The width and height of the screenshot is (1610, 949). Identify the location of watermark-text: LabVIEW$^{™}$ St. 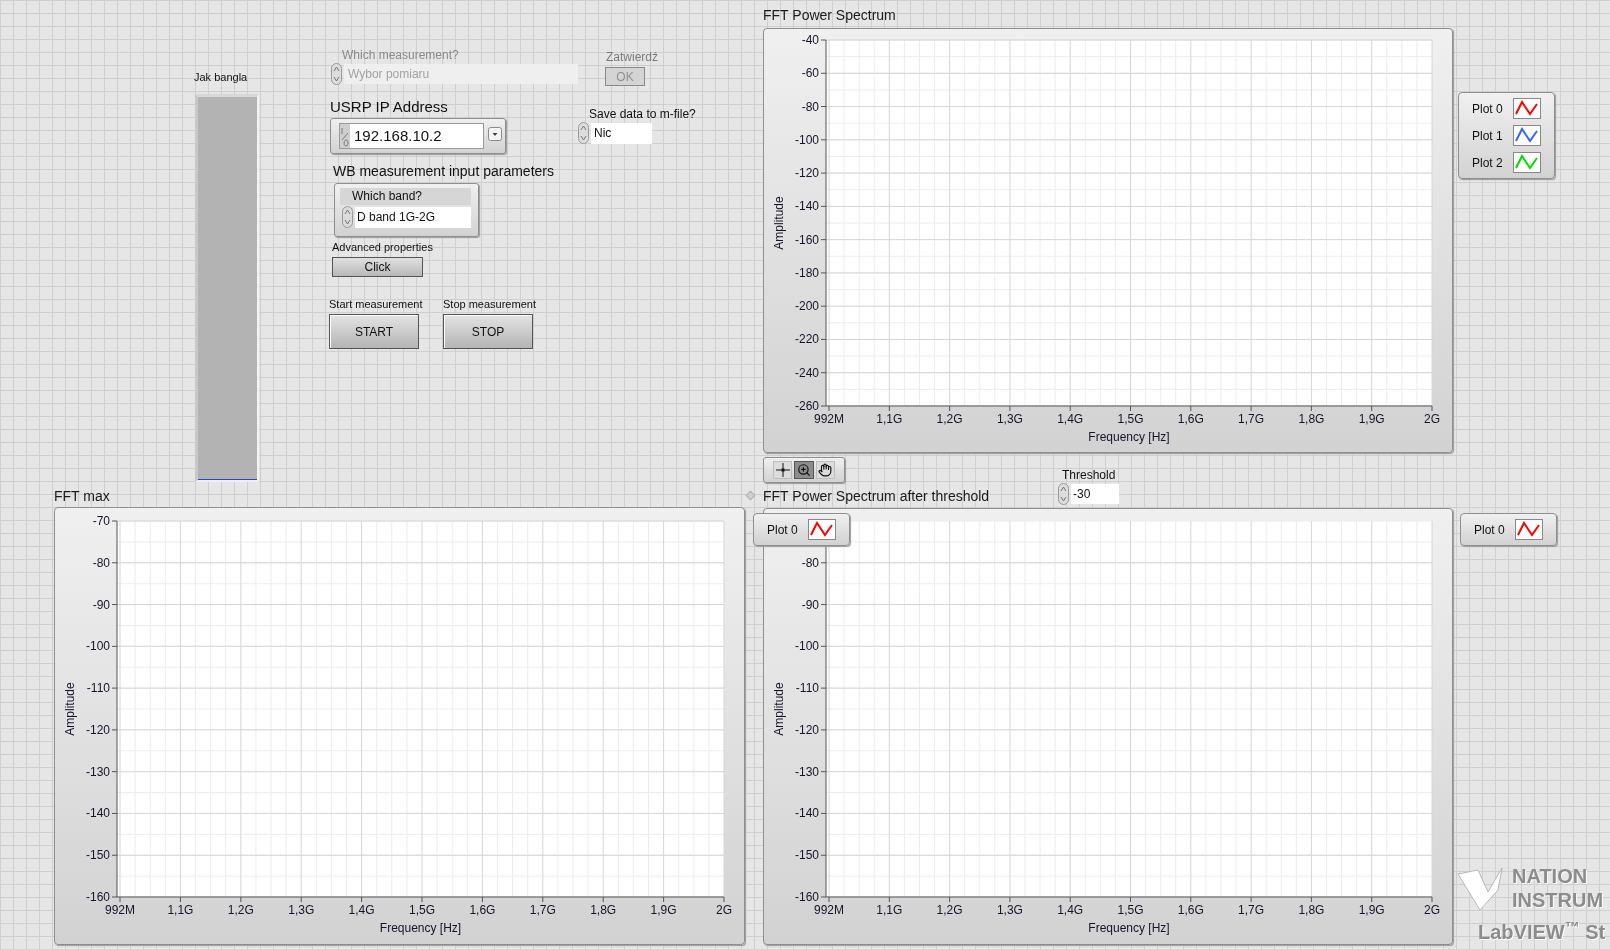
(1542, 931).